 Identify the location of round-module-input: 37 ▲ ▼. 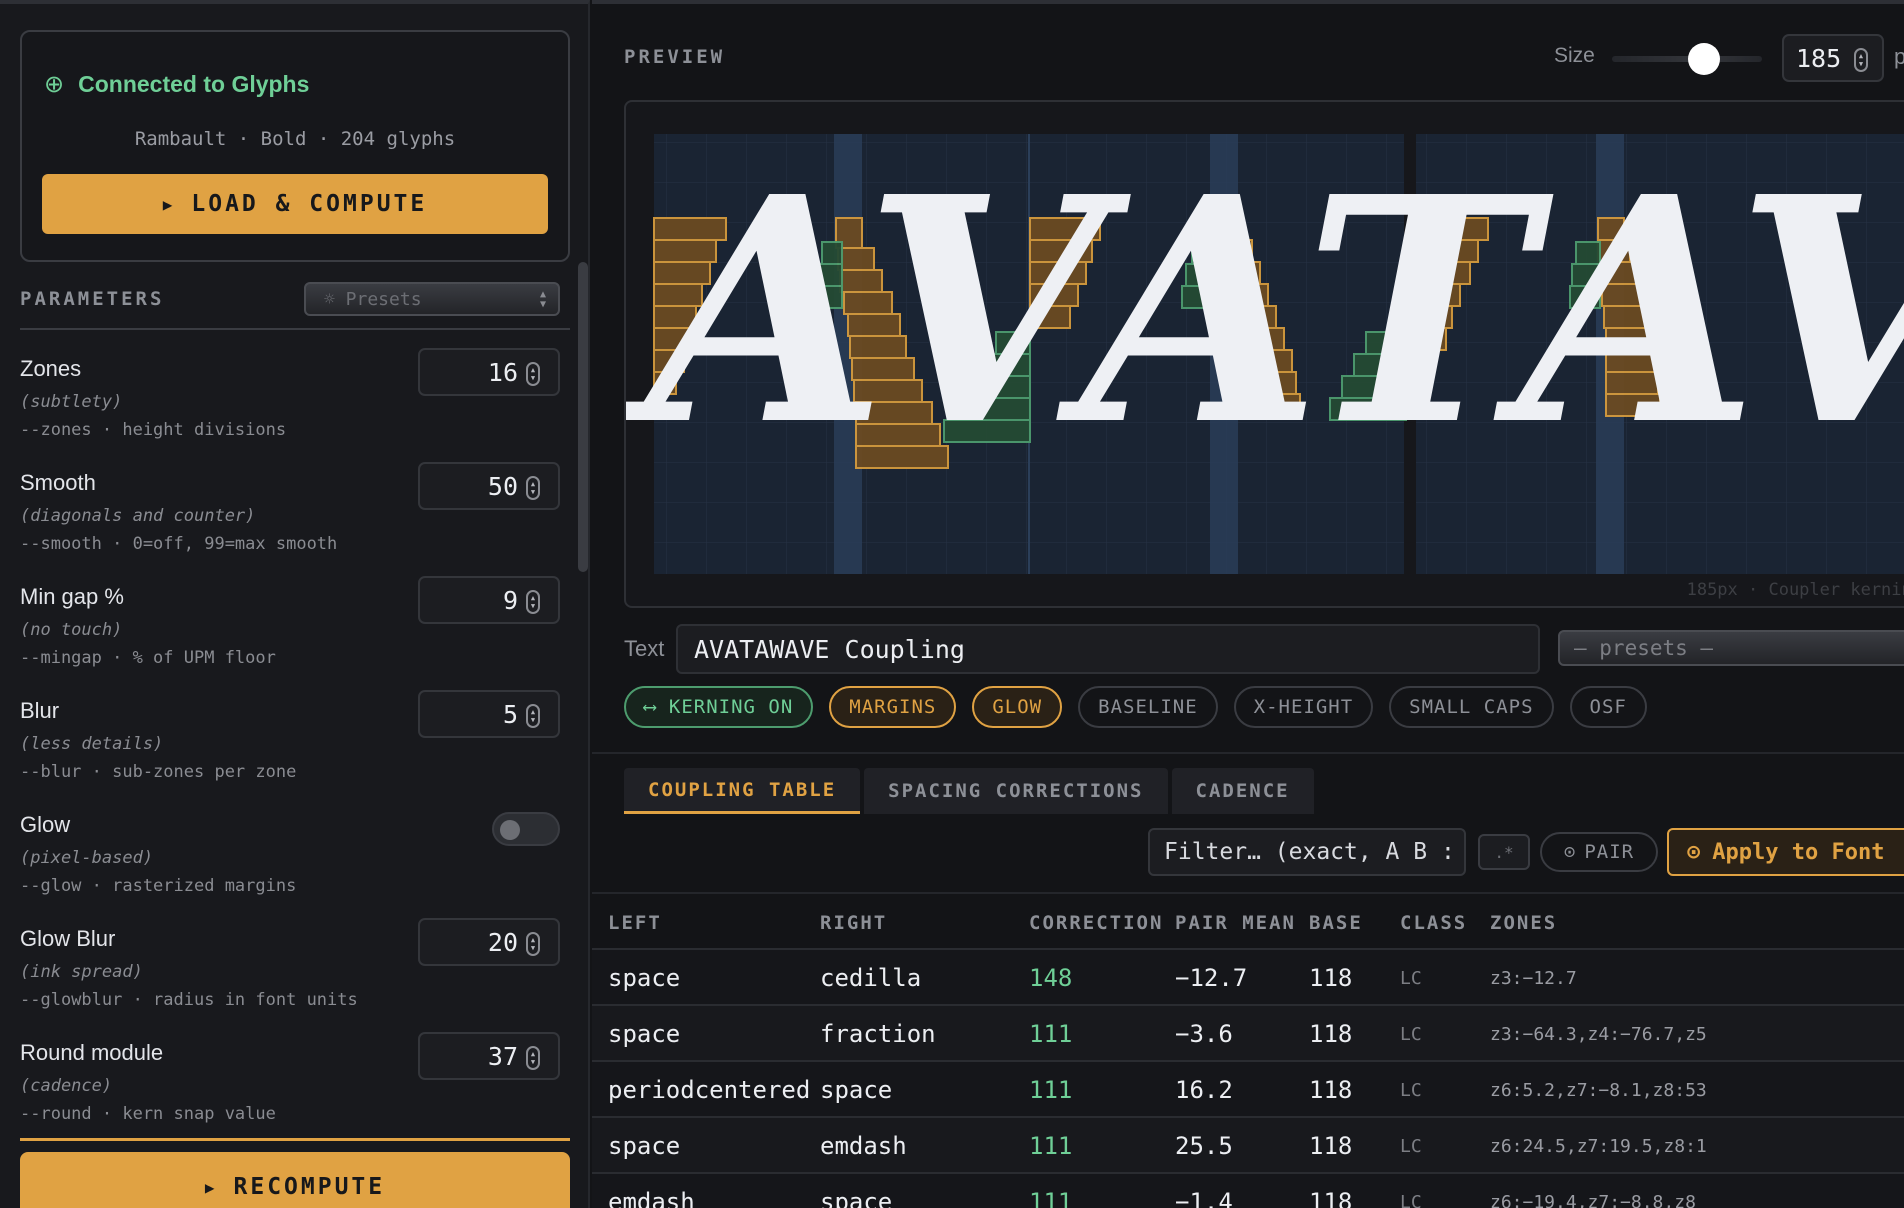
(489, 1056).